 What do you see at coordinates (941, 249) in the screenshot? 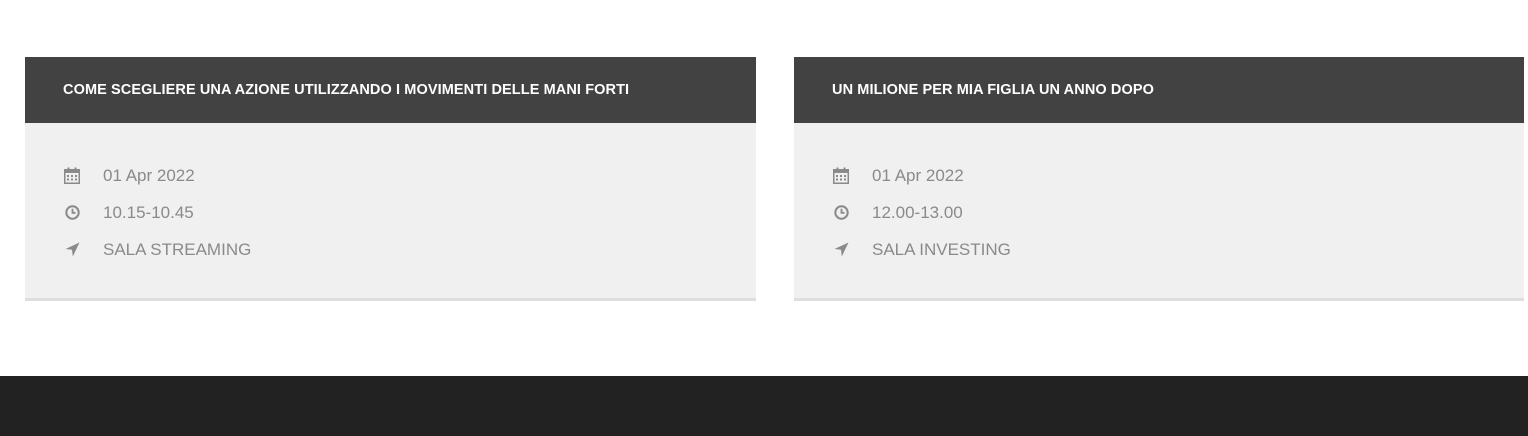
I see `event-location: SALA INVESTING` at bounding box center [941, 249].